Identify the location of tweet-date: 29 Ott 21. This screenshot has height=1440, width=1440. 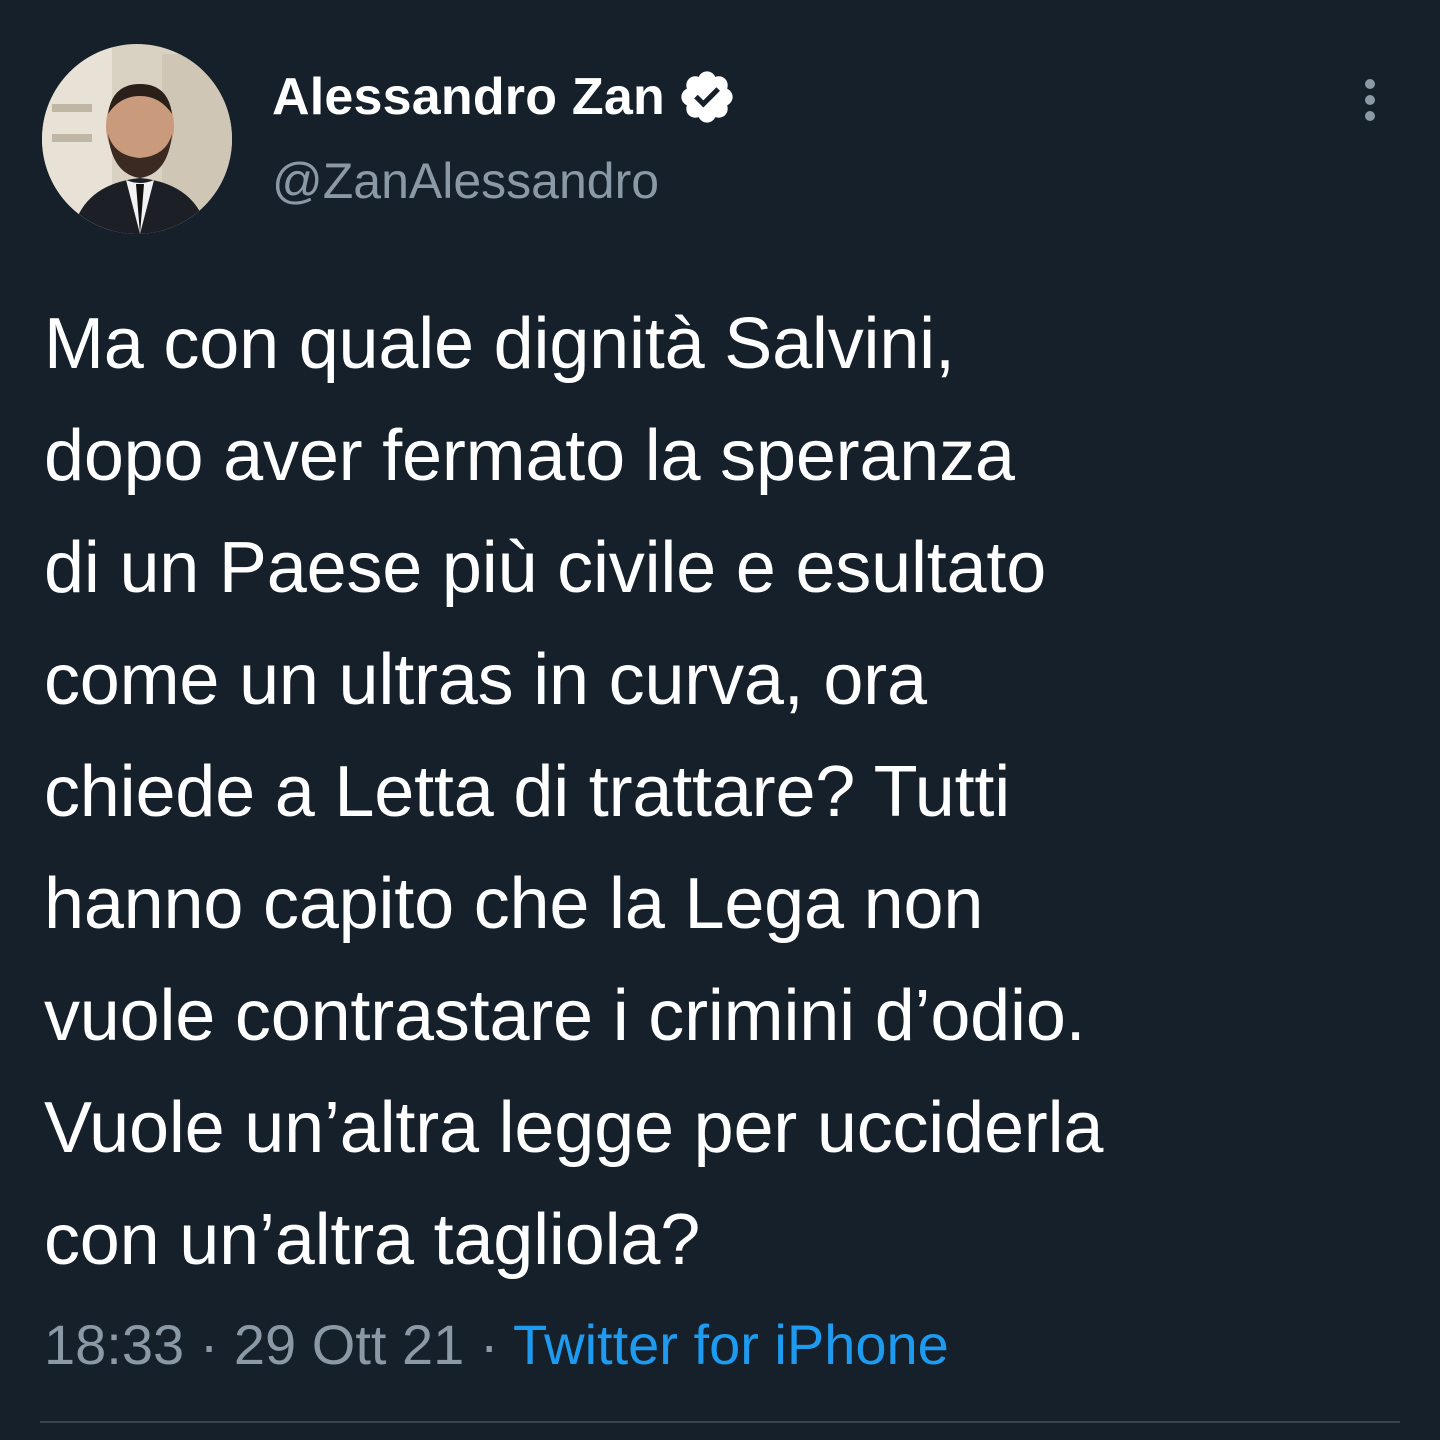
(349, 1344).